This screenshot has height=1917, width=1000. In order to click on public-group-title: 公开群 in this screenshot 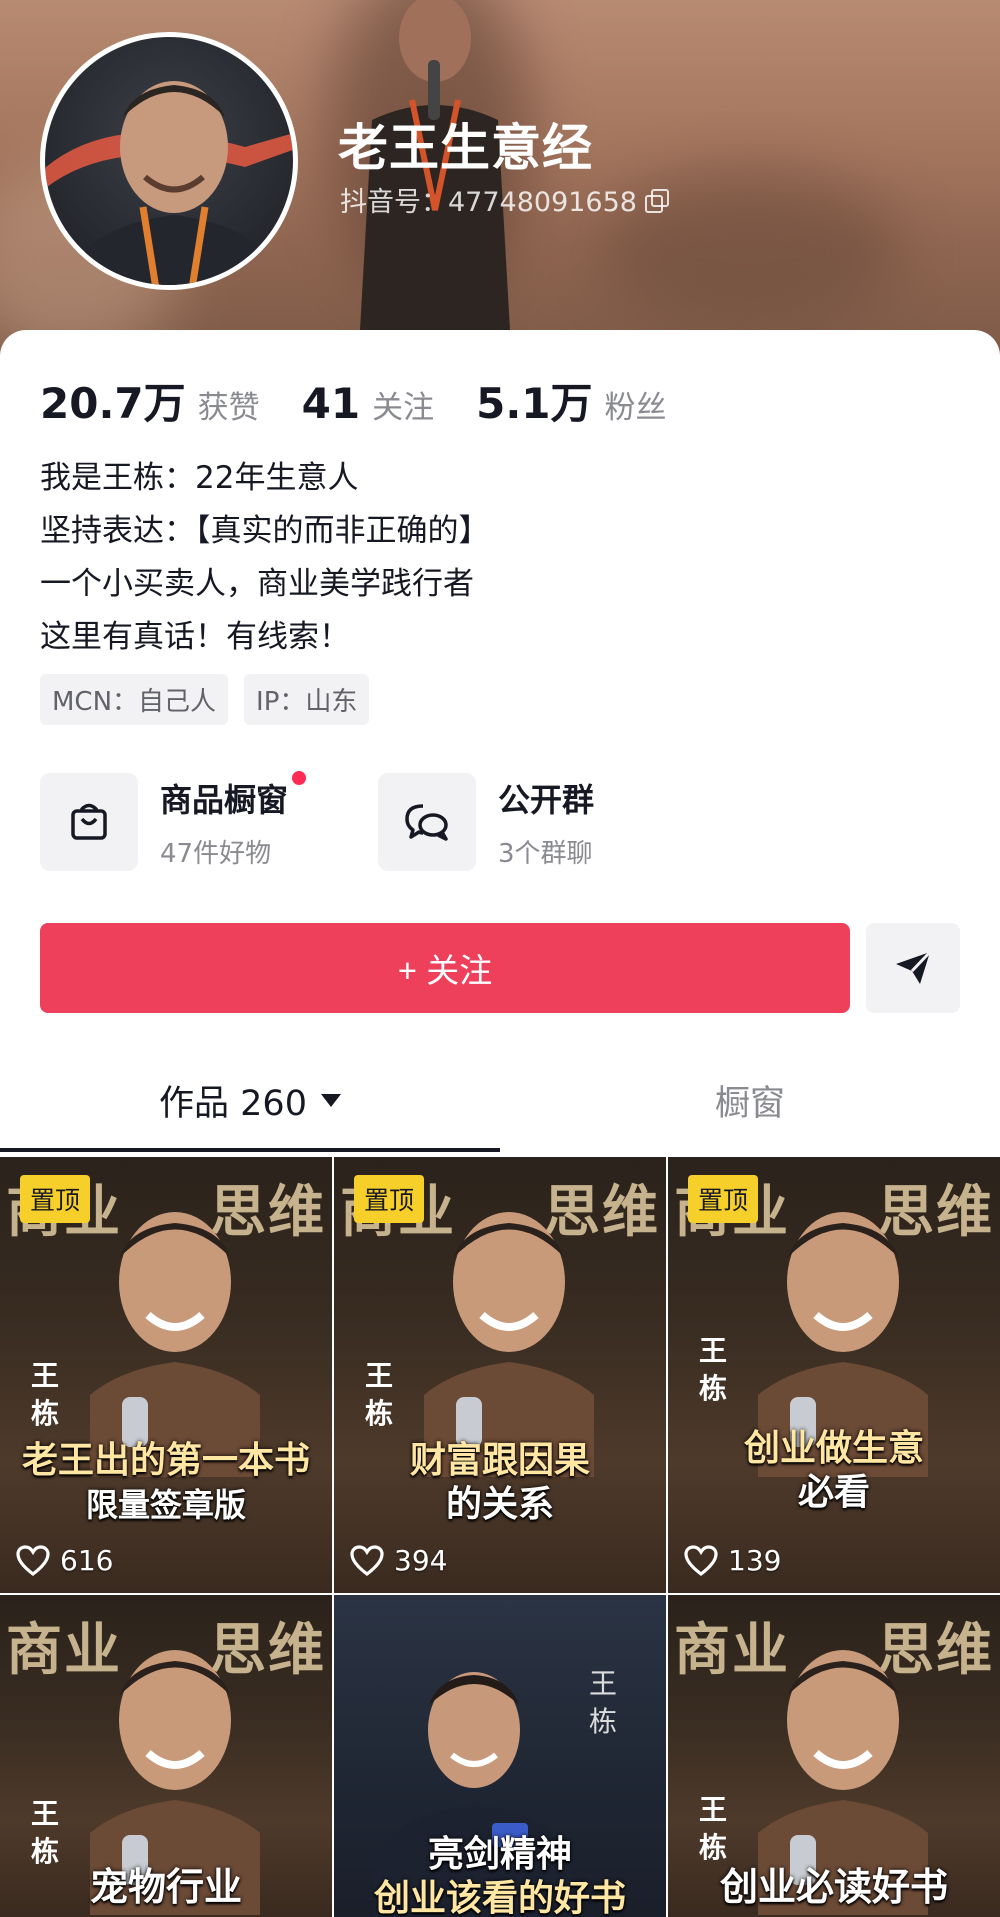, I will do `click(546, 799)`.